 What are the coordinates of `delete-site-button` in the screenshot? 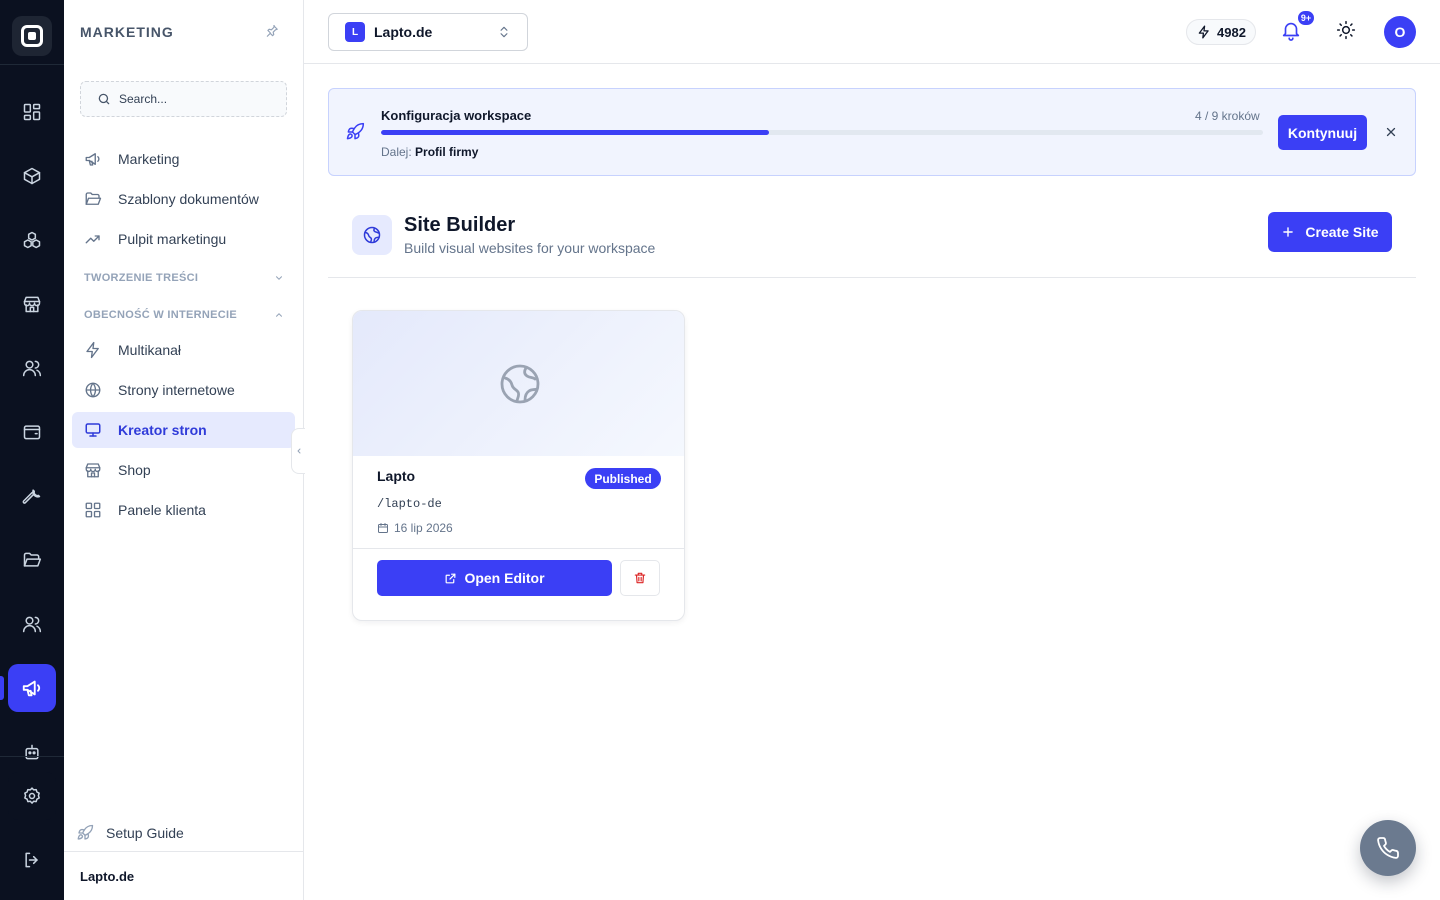 It's located at (640, 578).